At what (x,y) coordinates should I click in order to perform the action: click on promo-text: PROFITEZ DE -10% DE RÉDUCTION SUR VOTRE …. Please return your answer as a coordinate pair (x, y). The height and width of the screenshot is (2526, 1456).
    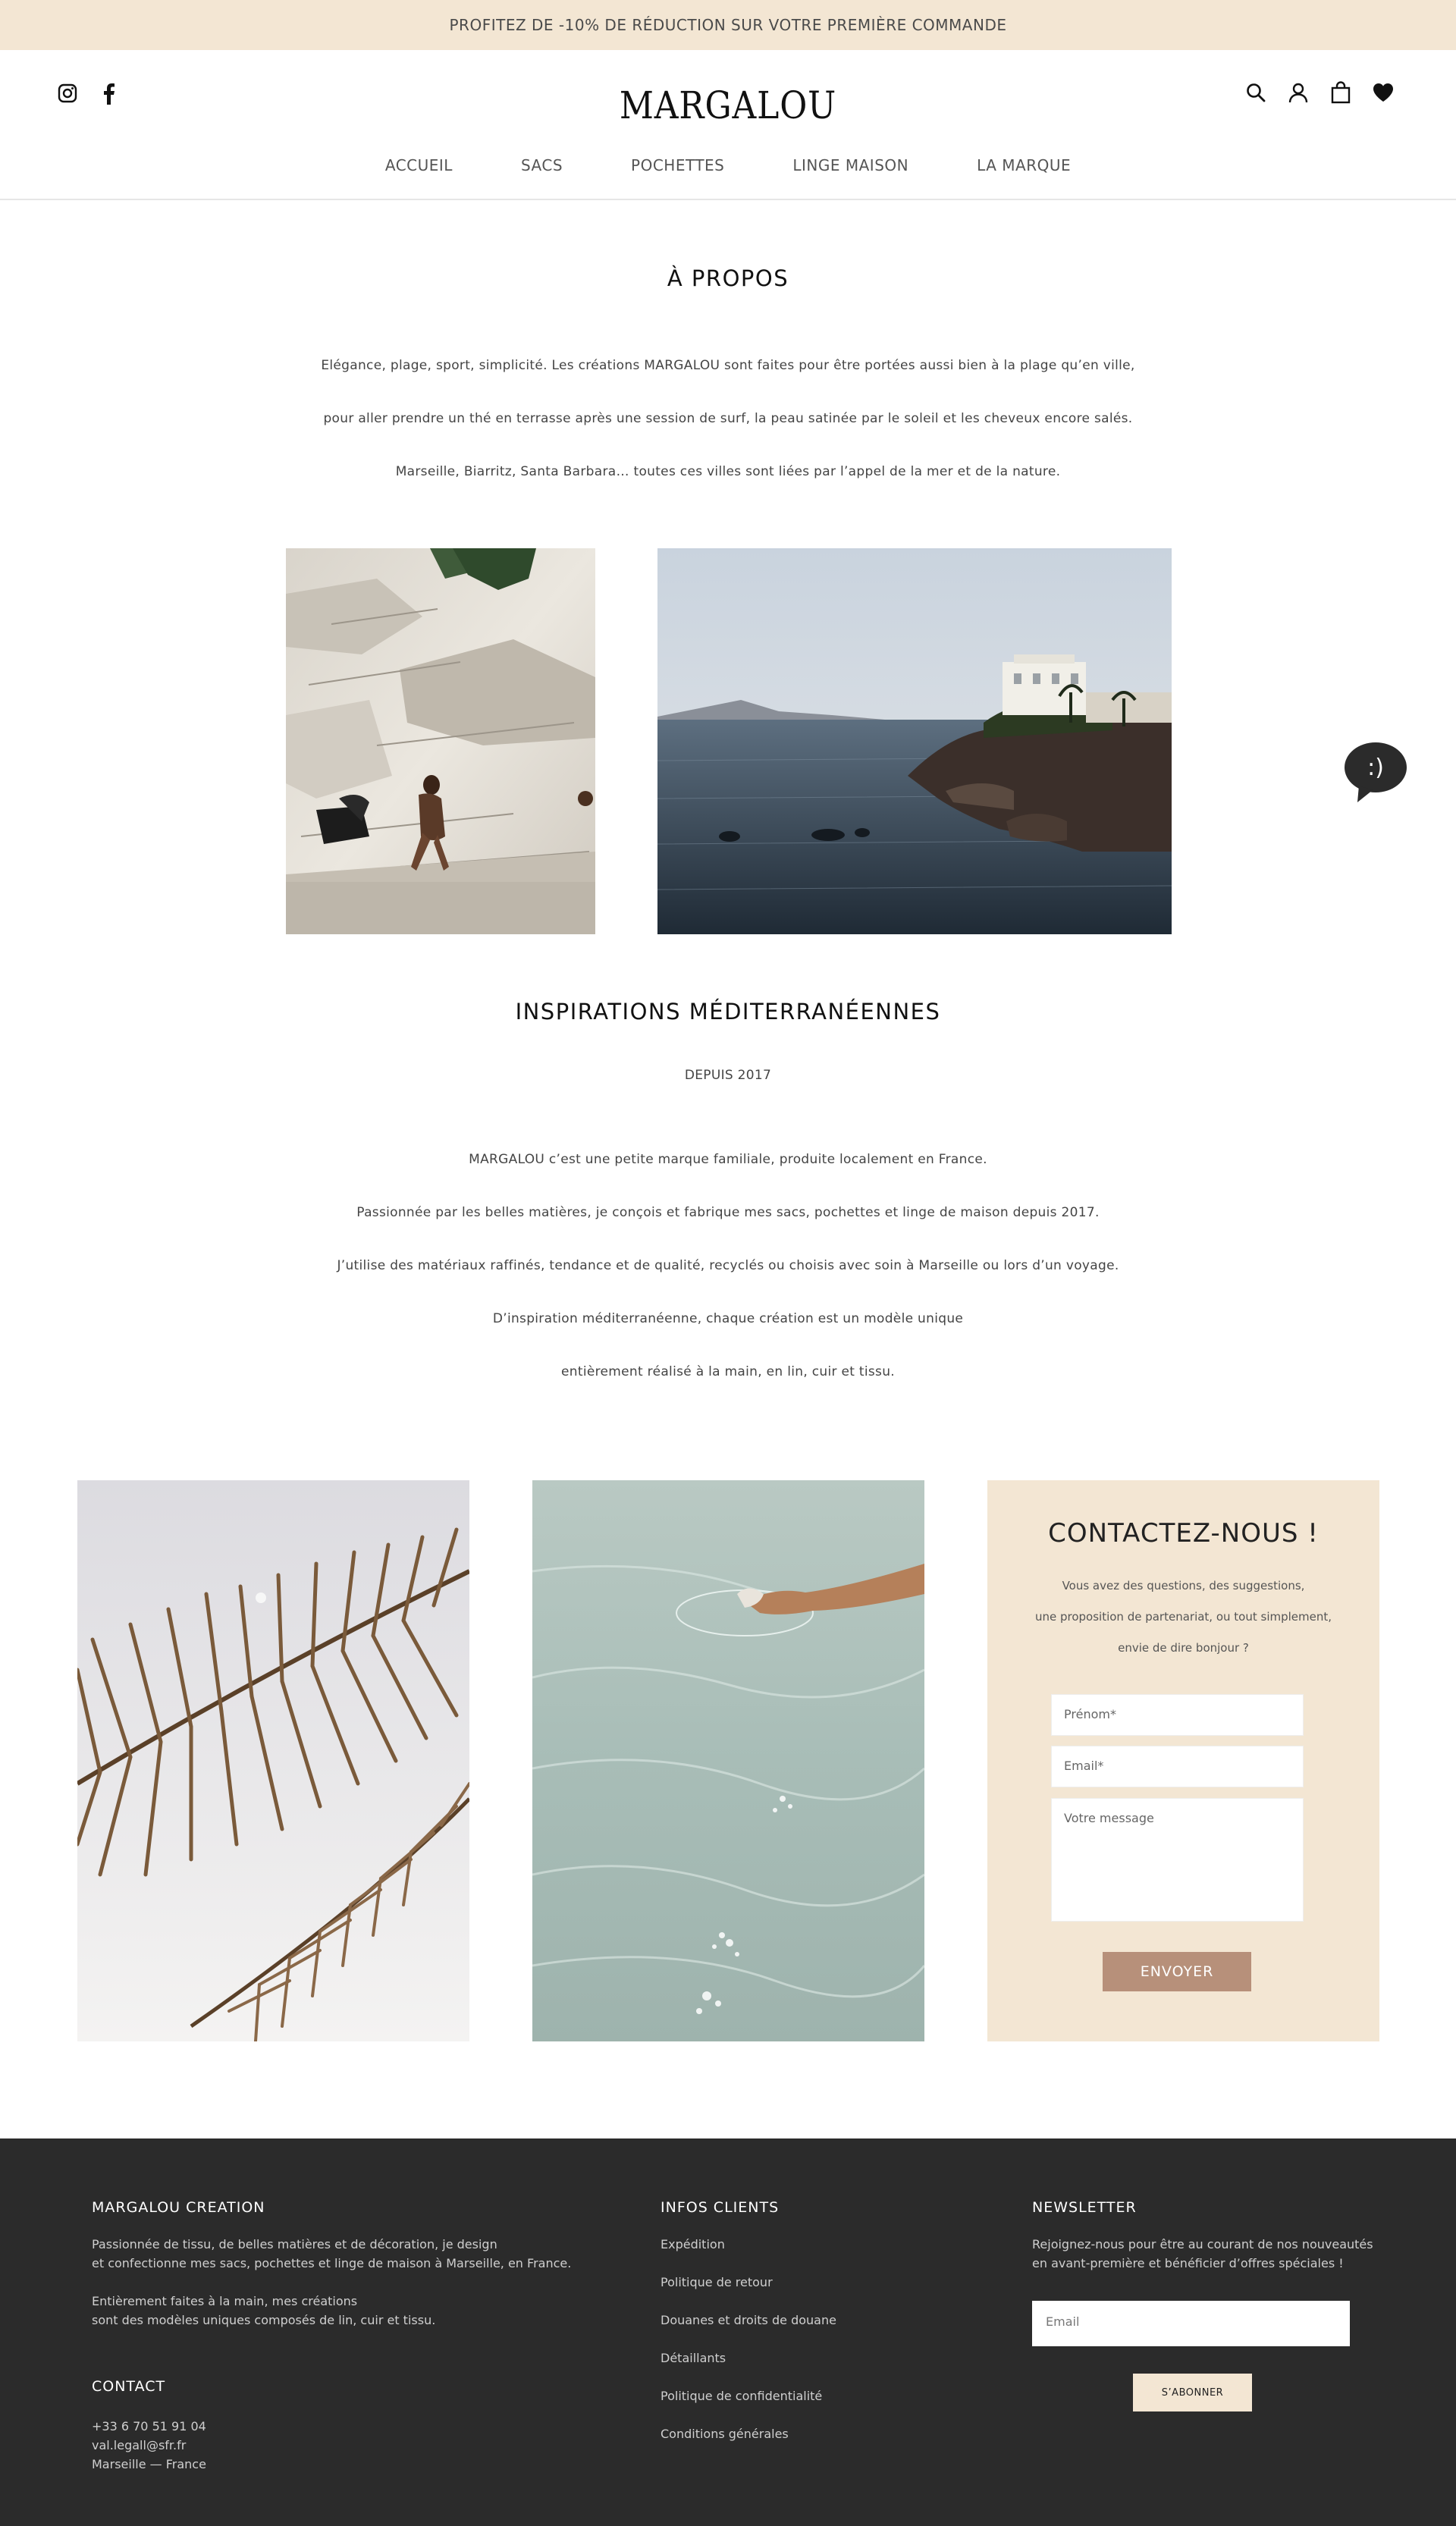
    Looking at the image, I should click on (728, 25).